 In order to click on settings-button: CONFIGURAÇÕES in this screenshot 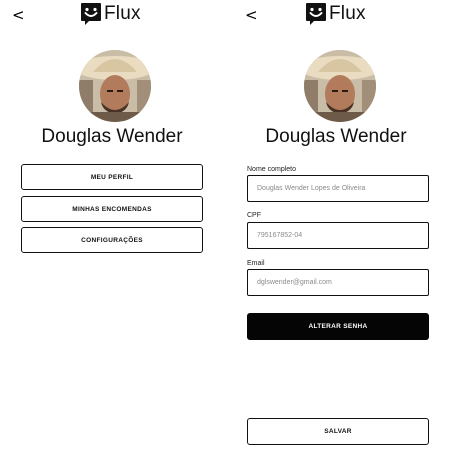, I will do `click(112, 240)`.